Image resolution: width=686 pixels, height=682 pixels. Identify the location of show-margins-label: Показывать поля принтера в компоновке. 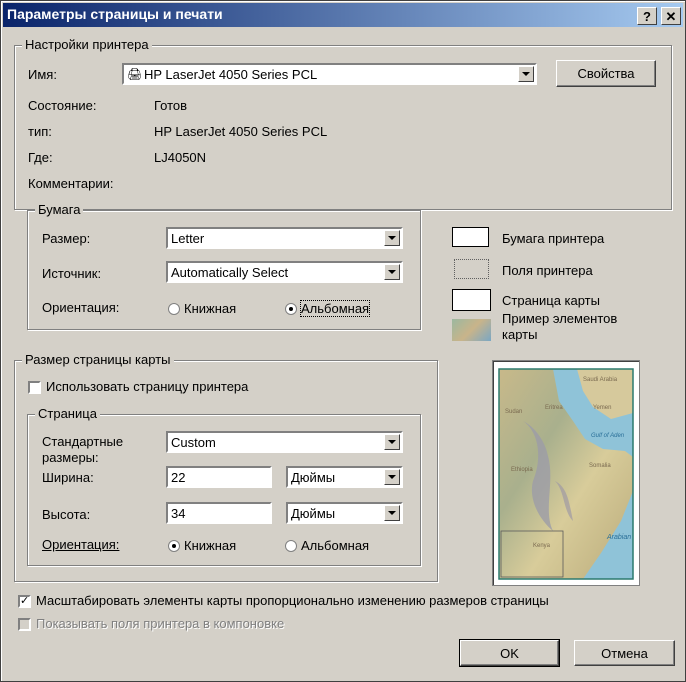
(160, 623).